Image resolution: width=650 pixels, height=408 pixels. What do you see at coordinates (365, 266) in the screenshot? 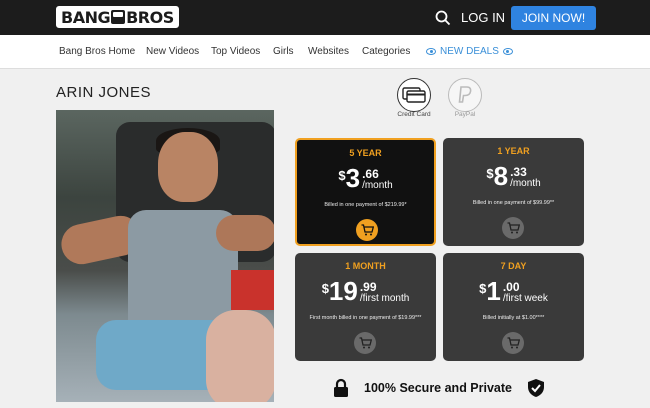
I see `plan-name: 1 MONTH` at bounding box center [365, 266].